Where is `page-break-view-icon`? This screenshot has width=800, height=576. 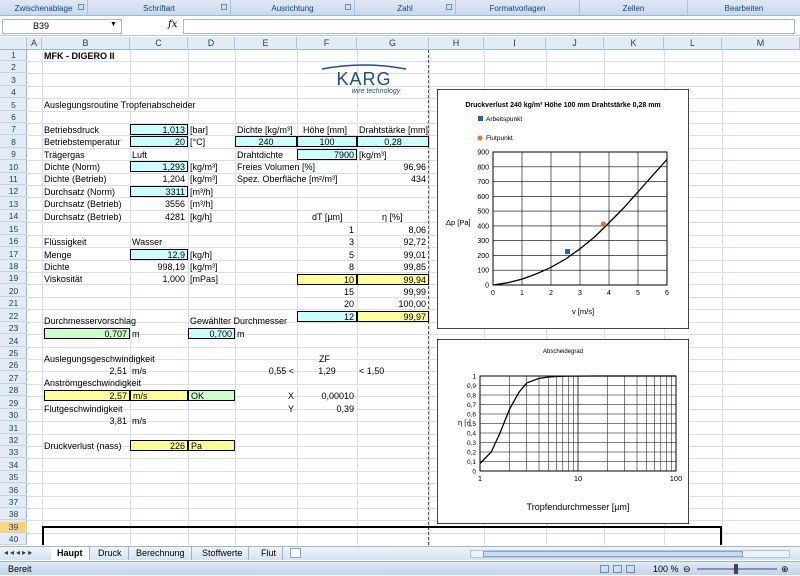
page-break-view-icon is located at coordinates (630, 569).